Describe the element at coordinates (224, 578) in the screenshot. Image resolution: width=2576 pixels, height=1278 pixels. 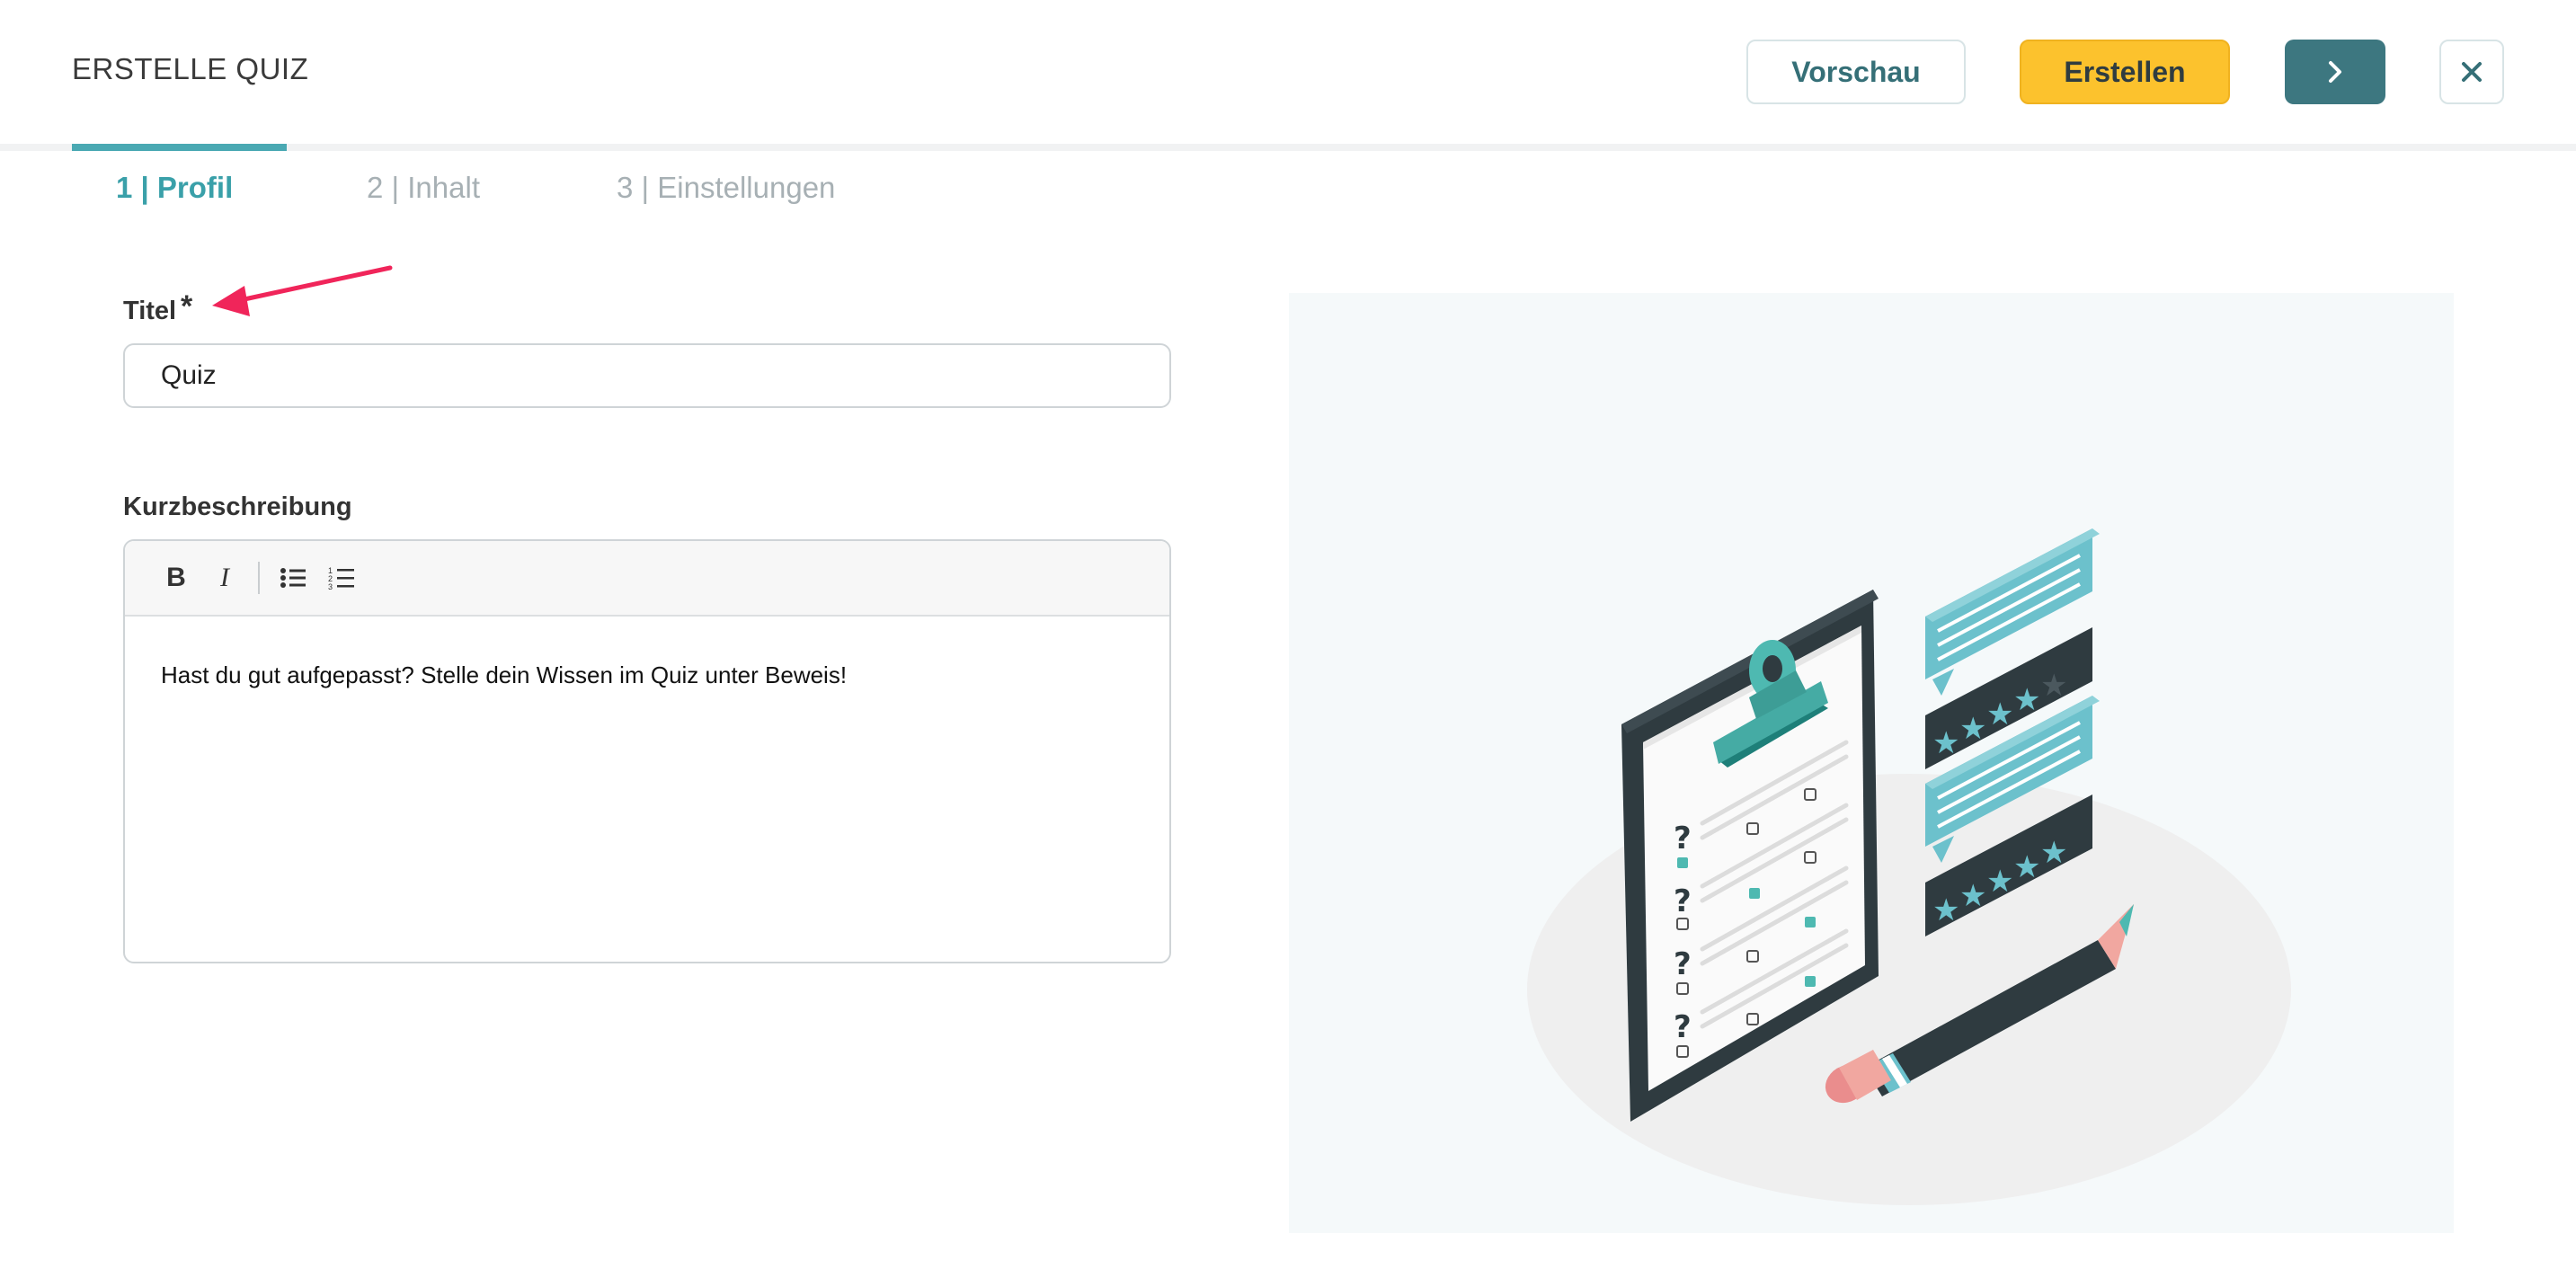
I see `italic-button: I` at that location.